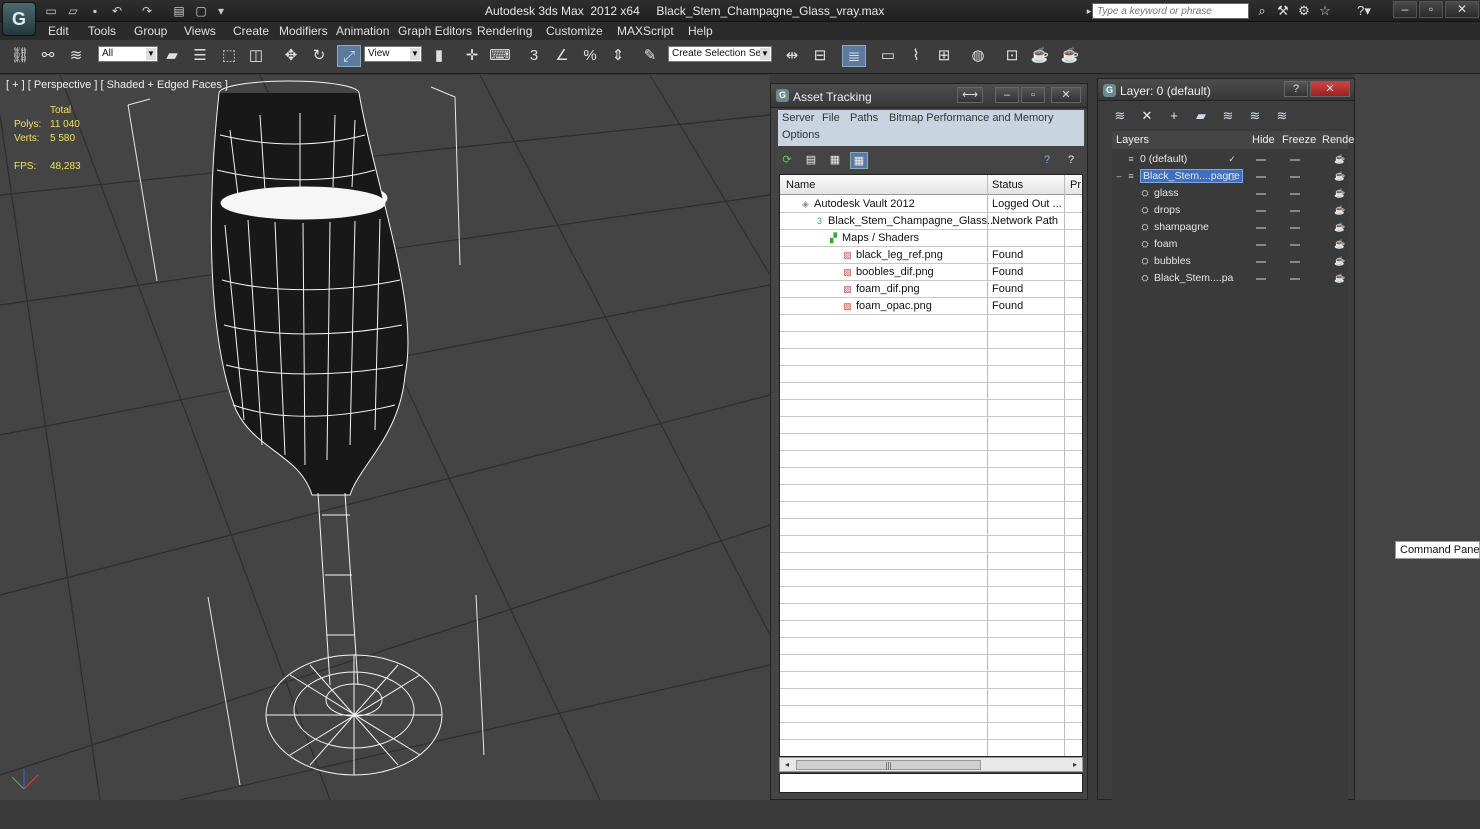 Image resolution: width=1480 pixels, height=829 pixels. Describe the element at coordinates (1201, 116) in the screenshot. I see `select-objects-in-layer-icon: ▰` at that location.